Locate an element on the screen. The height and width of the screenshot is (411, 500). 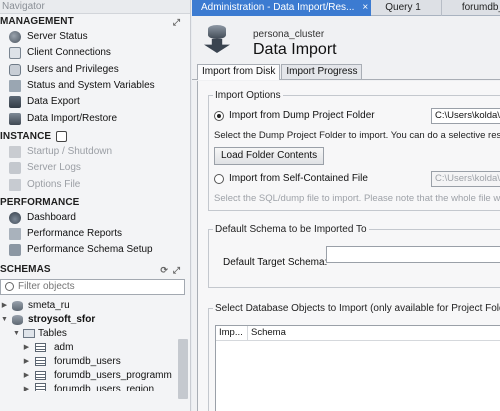
connection-name: persona_cluster is located at coordinates (289, 34).